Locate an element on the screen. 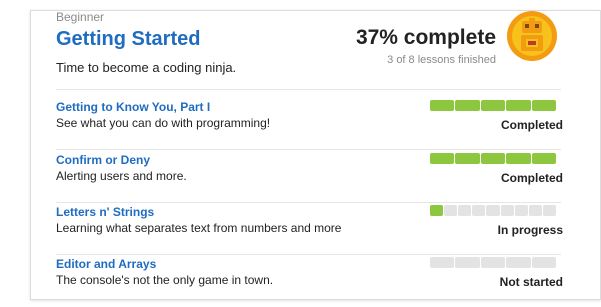 This screenshot has height=307, width=601. lesson-title: Getting to Know You, Part I is located at coordinates (133, 107).